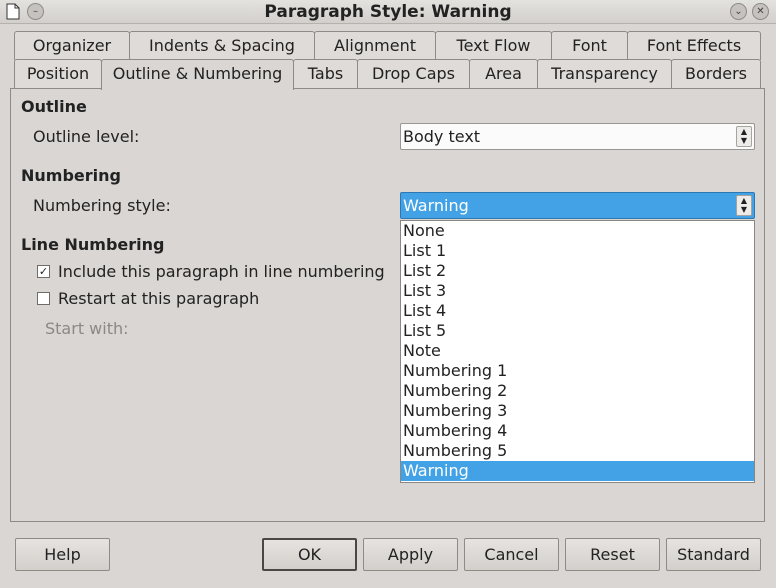  I want to click on restart-paragraph-label: Restart at this paragraph, so click(158, 298).